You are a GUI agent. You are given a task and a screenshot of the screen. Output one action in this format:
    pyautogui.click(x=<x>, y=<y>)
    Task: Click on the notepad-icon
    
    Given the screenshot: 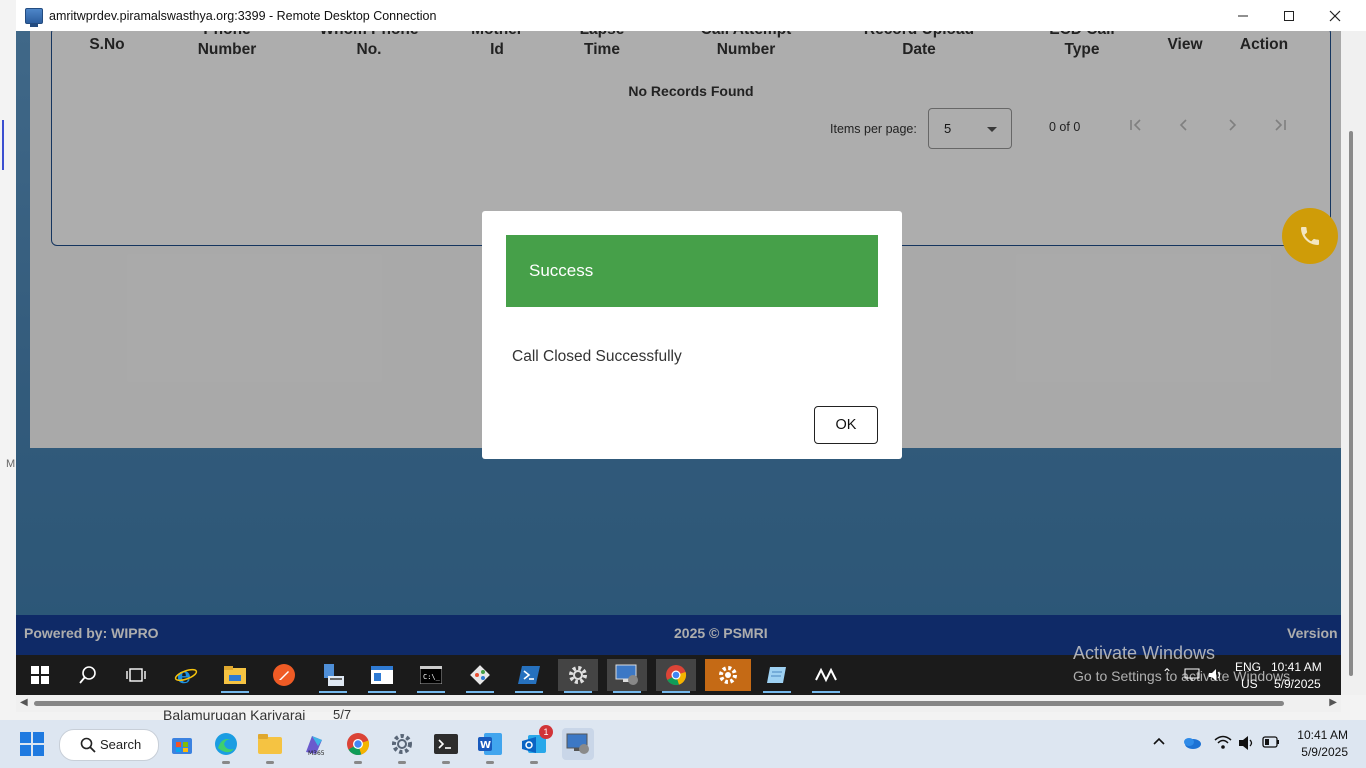 What is the action you would take?
    pyautogui.click(x=776, y=675)
    